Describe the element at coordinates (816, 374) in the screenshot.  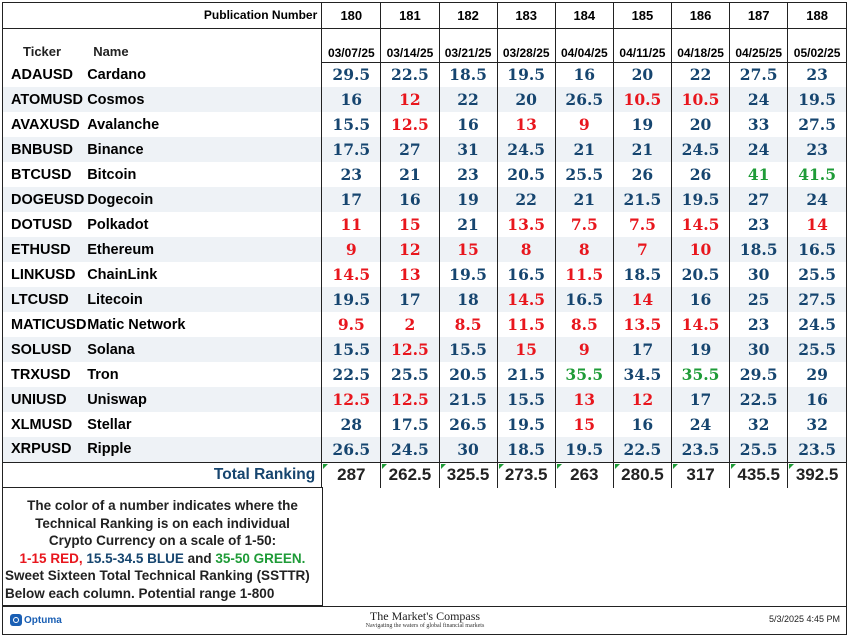
I see `ranking-value-cell: 29` at that location.